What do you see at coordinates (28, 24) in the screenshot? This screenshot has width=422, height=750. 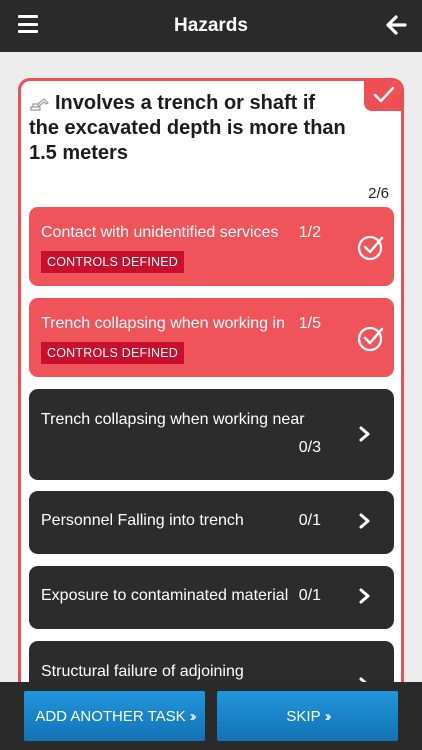 I see `hamburger-menu-icon` at bounding box center [28, 24].